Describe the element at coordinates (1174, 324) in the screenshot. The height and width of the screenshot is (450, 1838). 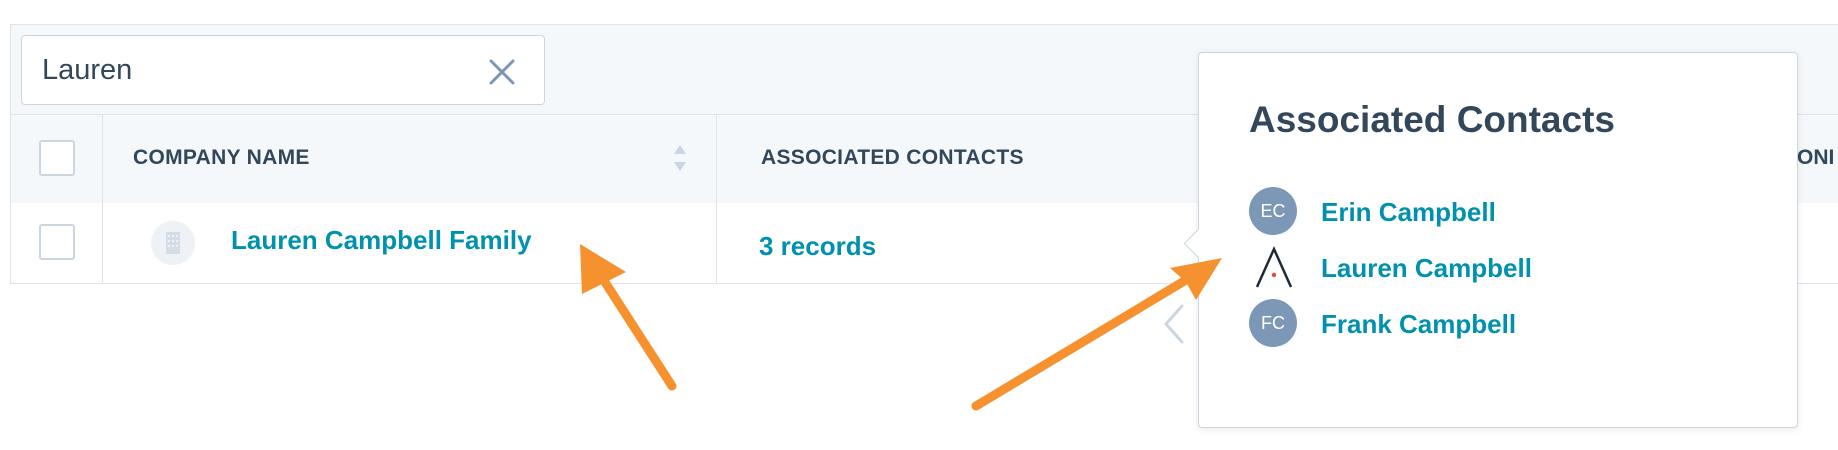
I see `chevron-left-icon` at that location.